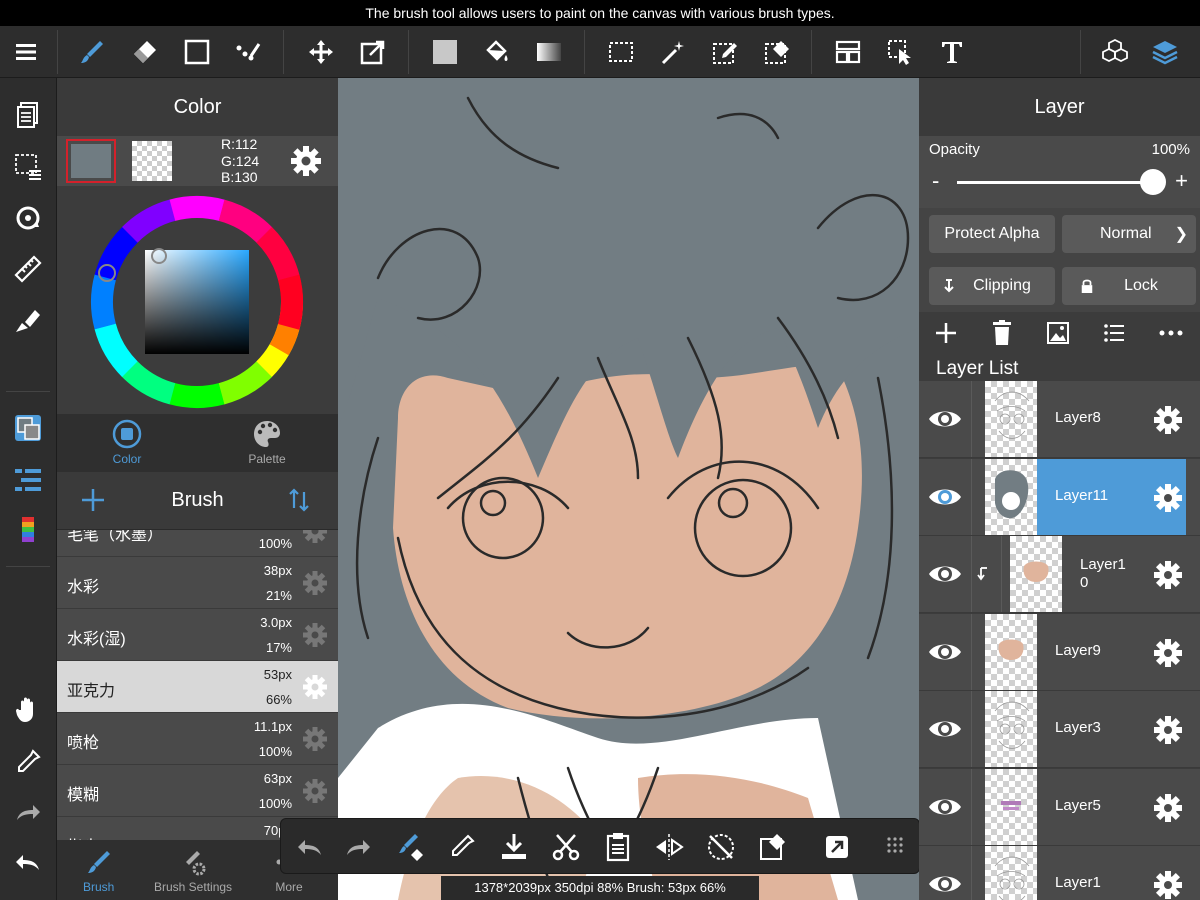 The image size is (1200, 900). Describe the element at coordinates (267, 442) in the screenshot. I see `tab-palette: Palette` at that location.